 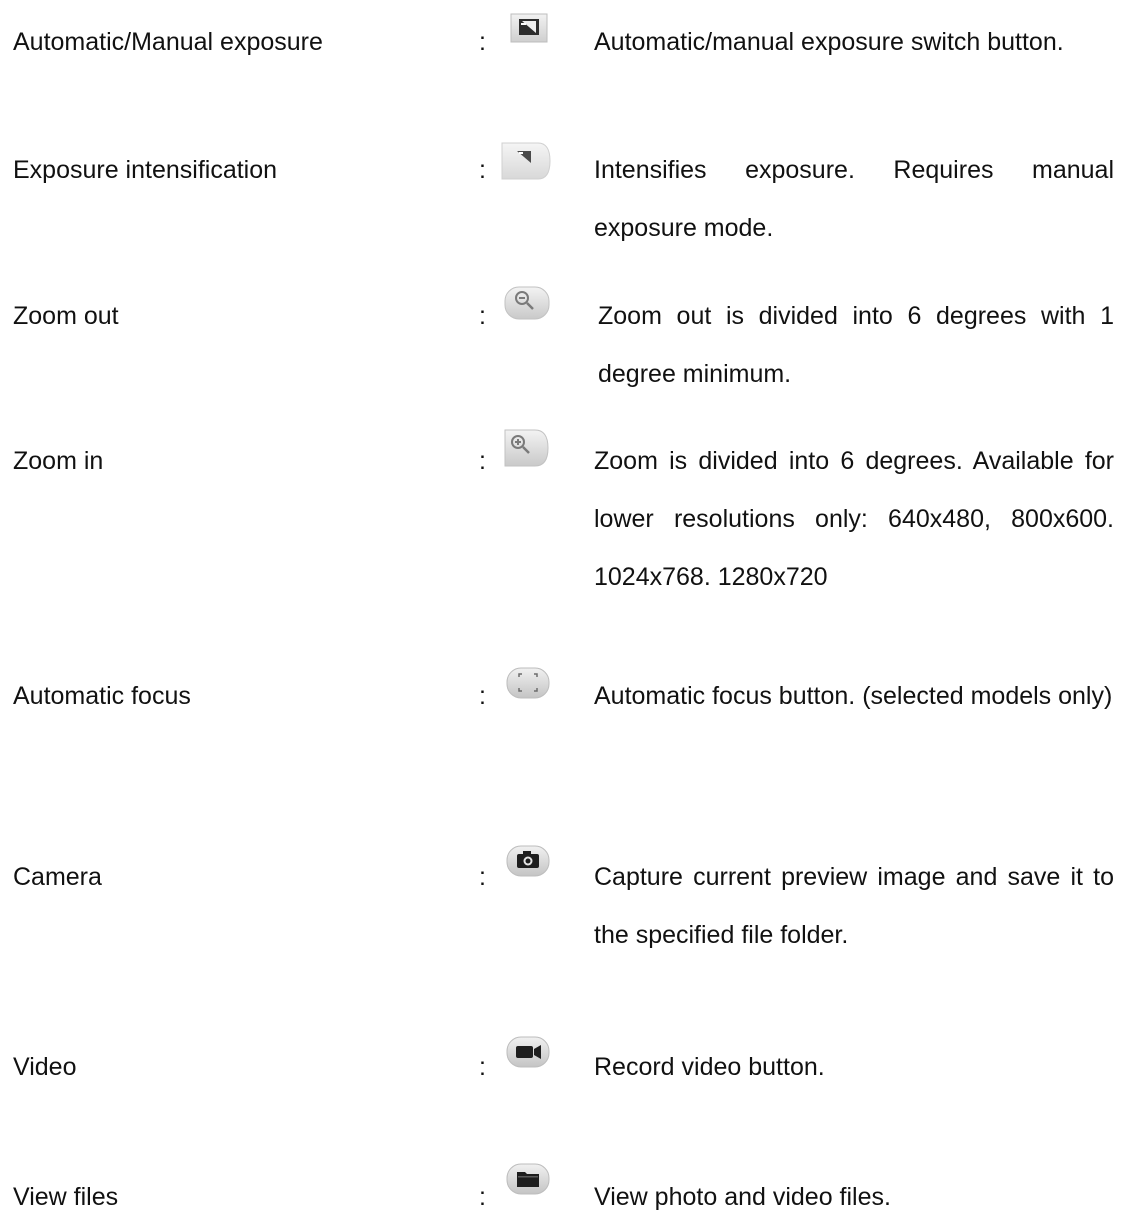 What do you see at coordinates (145, 170) in the screenshot?
I see `item-label: Exposure intensification` at bounding box center [145, 170].